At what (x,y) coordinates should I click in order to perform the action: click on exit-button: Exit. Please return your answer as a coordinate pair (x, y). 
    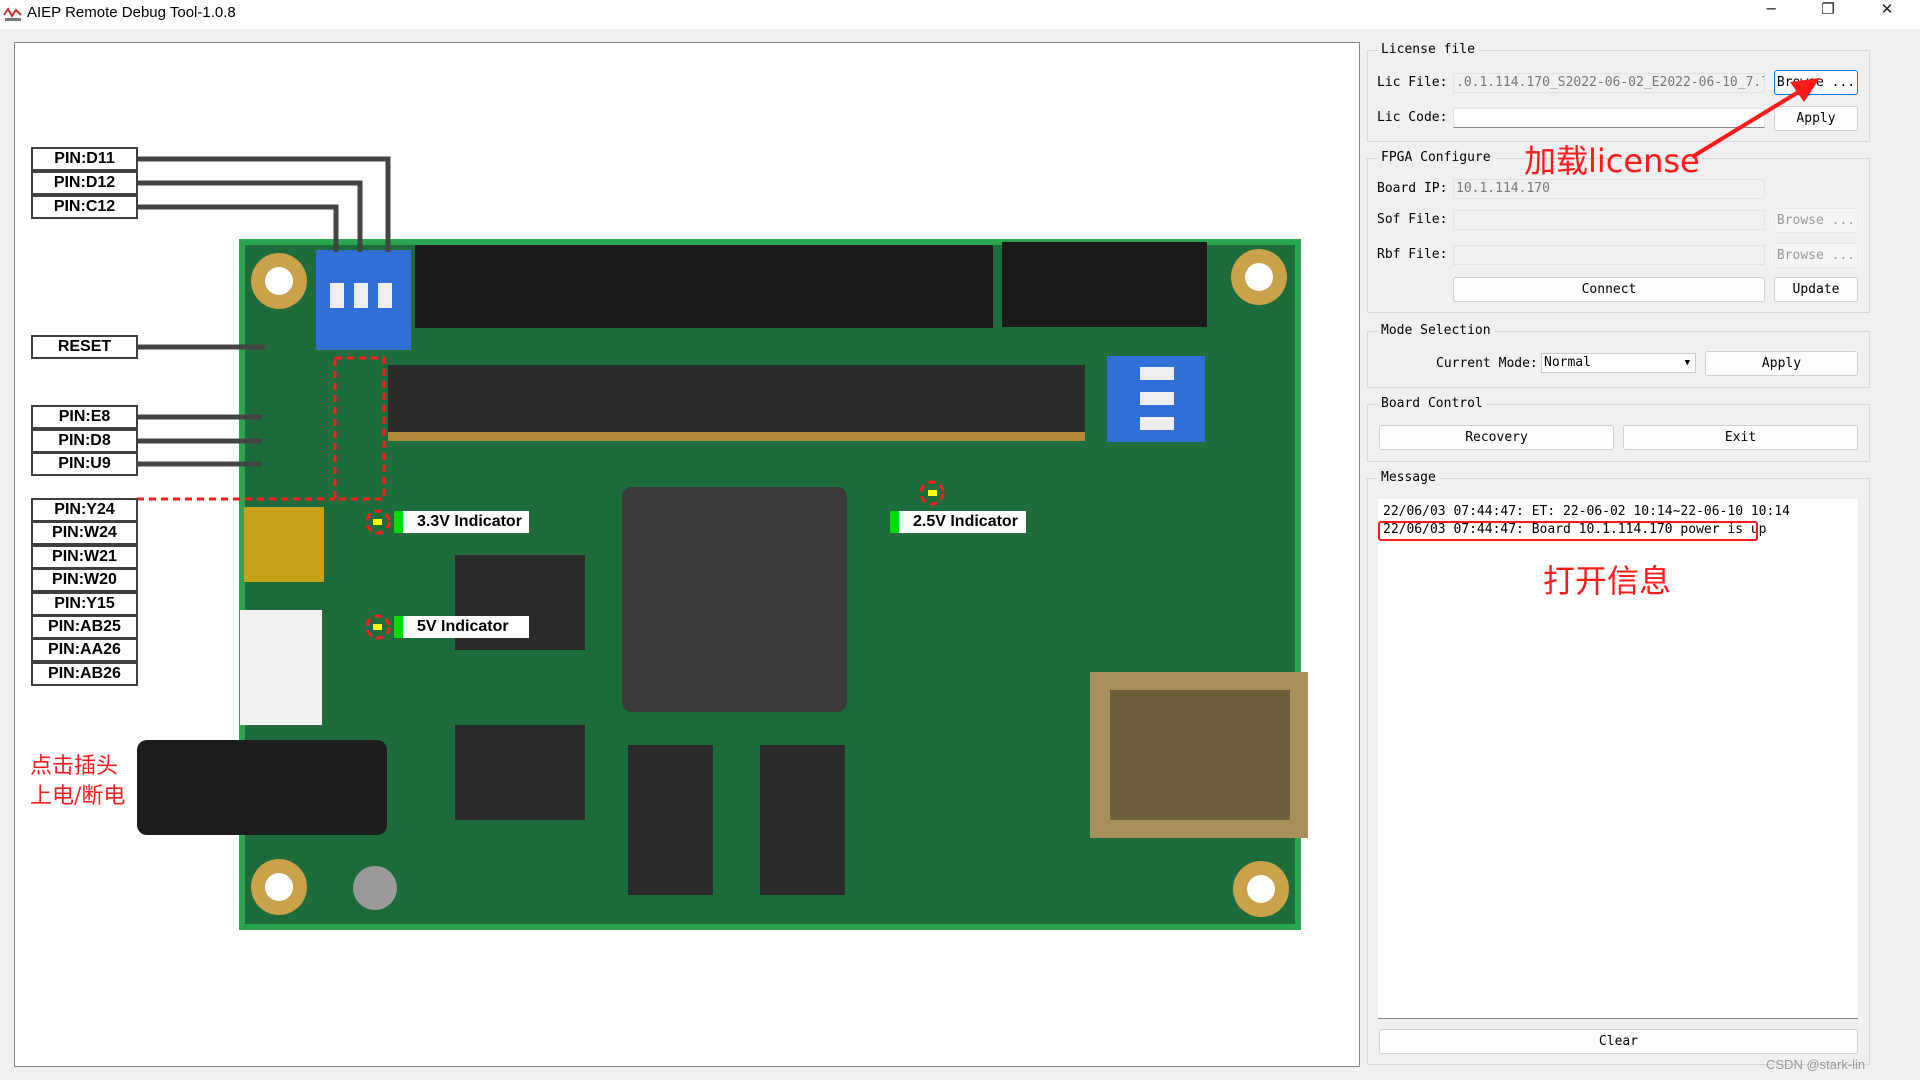
    Looking at the image, I should click on (1740, 437).